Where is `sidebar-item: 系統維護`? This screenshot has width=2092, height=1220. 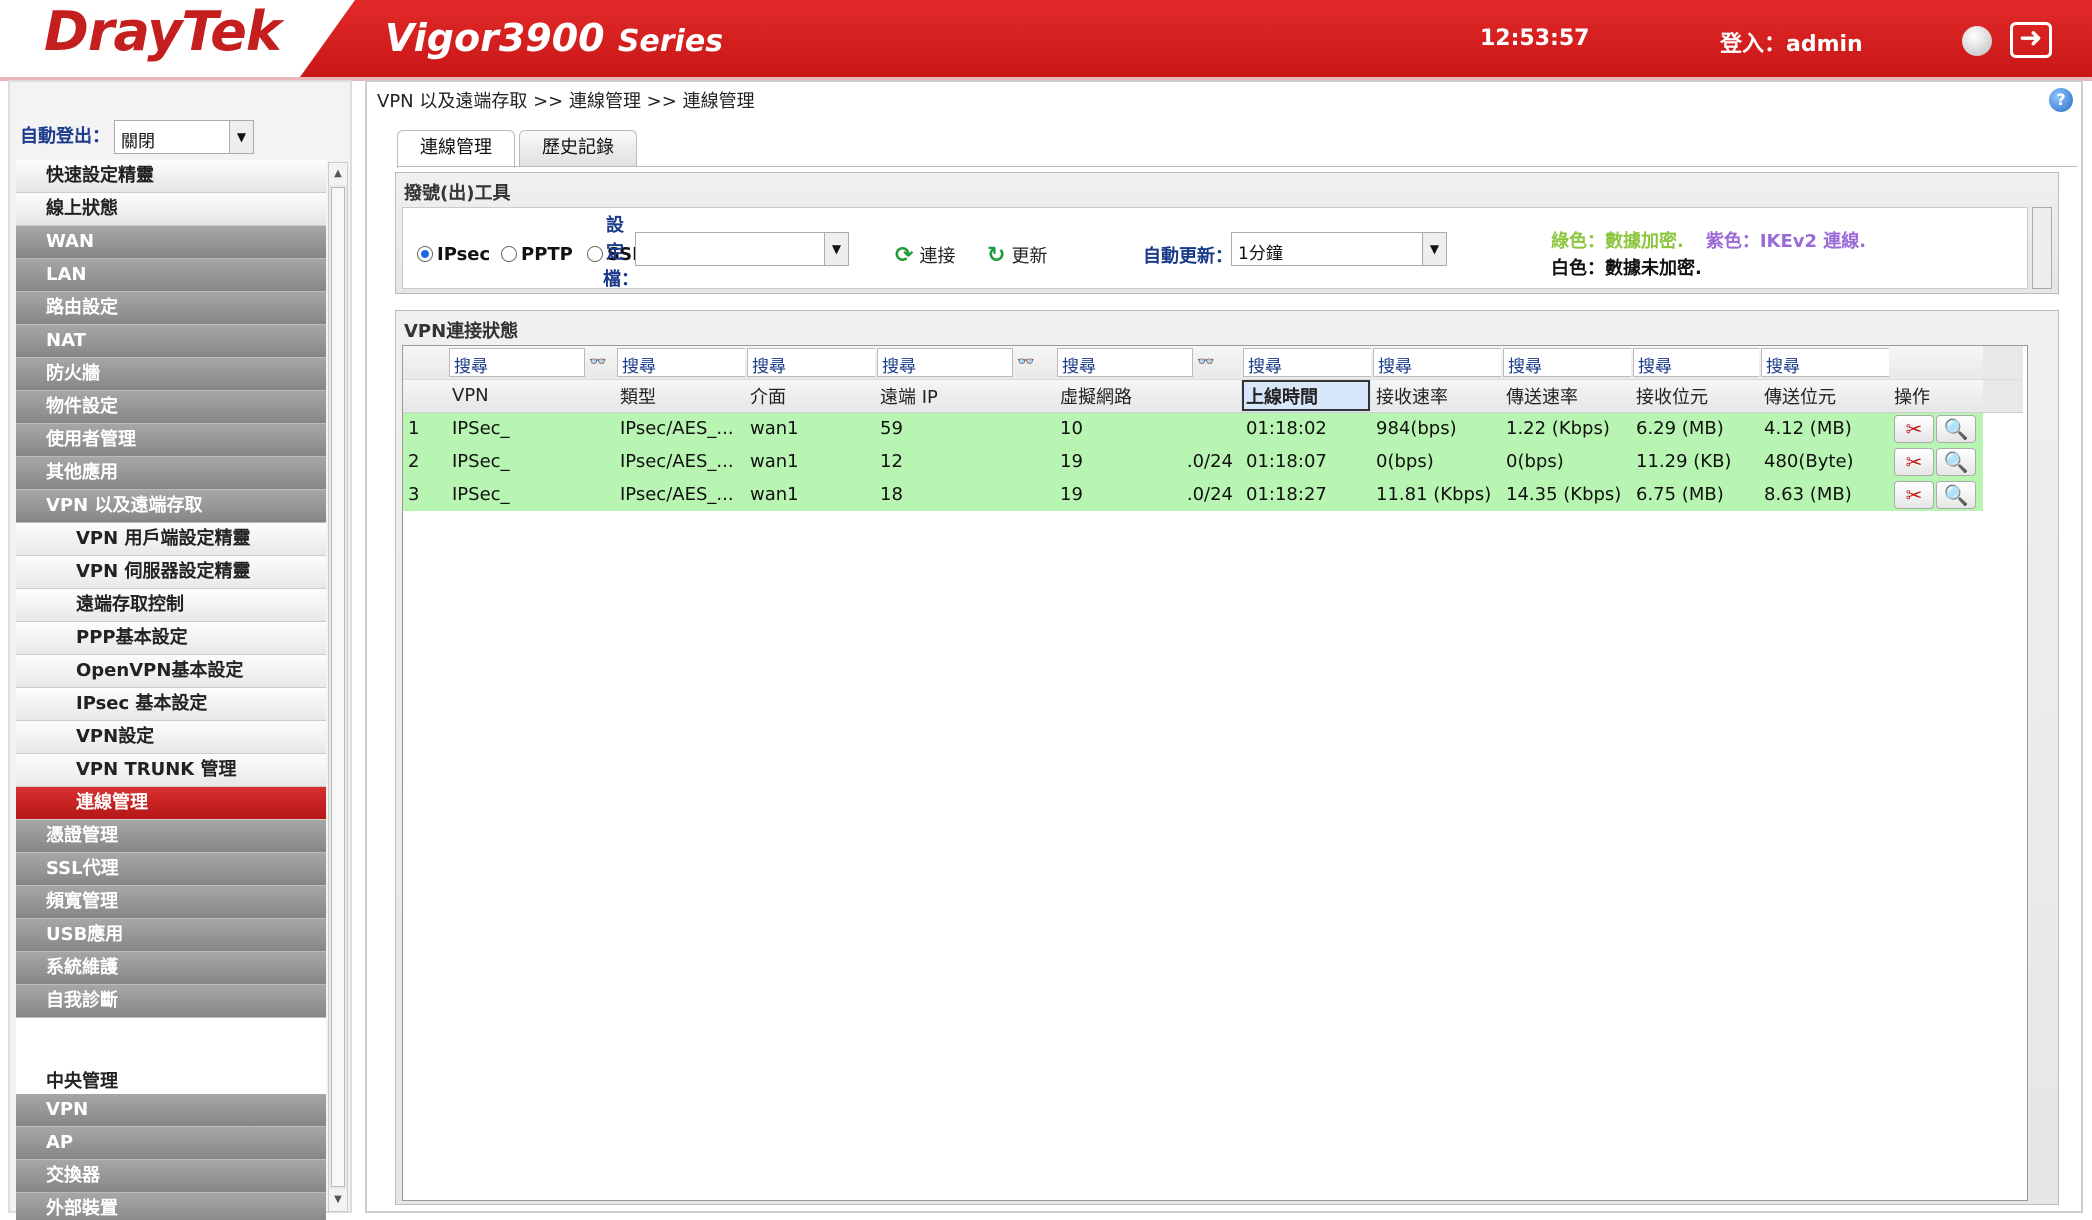
sidebar-item: 系統維護 is located at coordinates (171, 968).